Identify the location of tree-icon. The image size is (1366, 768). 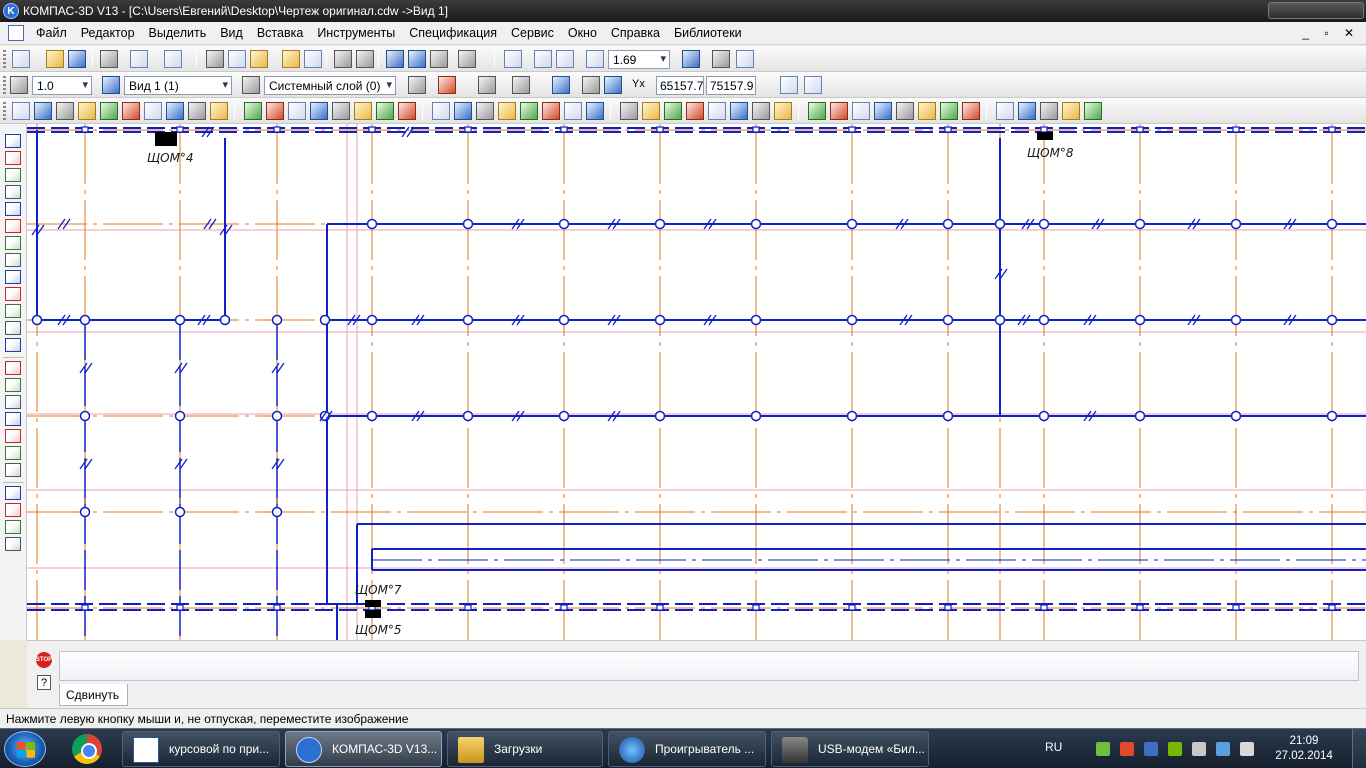
(395, 59).